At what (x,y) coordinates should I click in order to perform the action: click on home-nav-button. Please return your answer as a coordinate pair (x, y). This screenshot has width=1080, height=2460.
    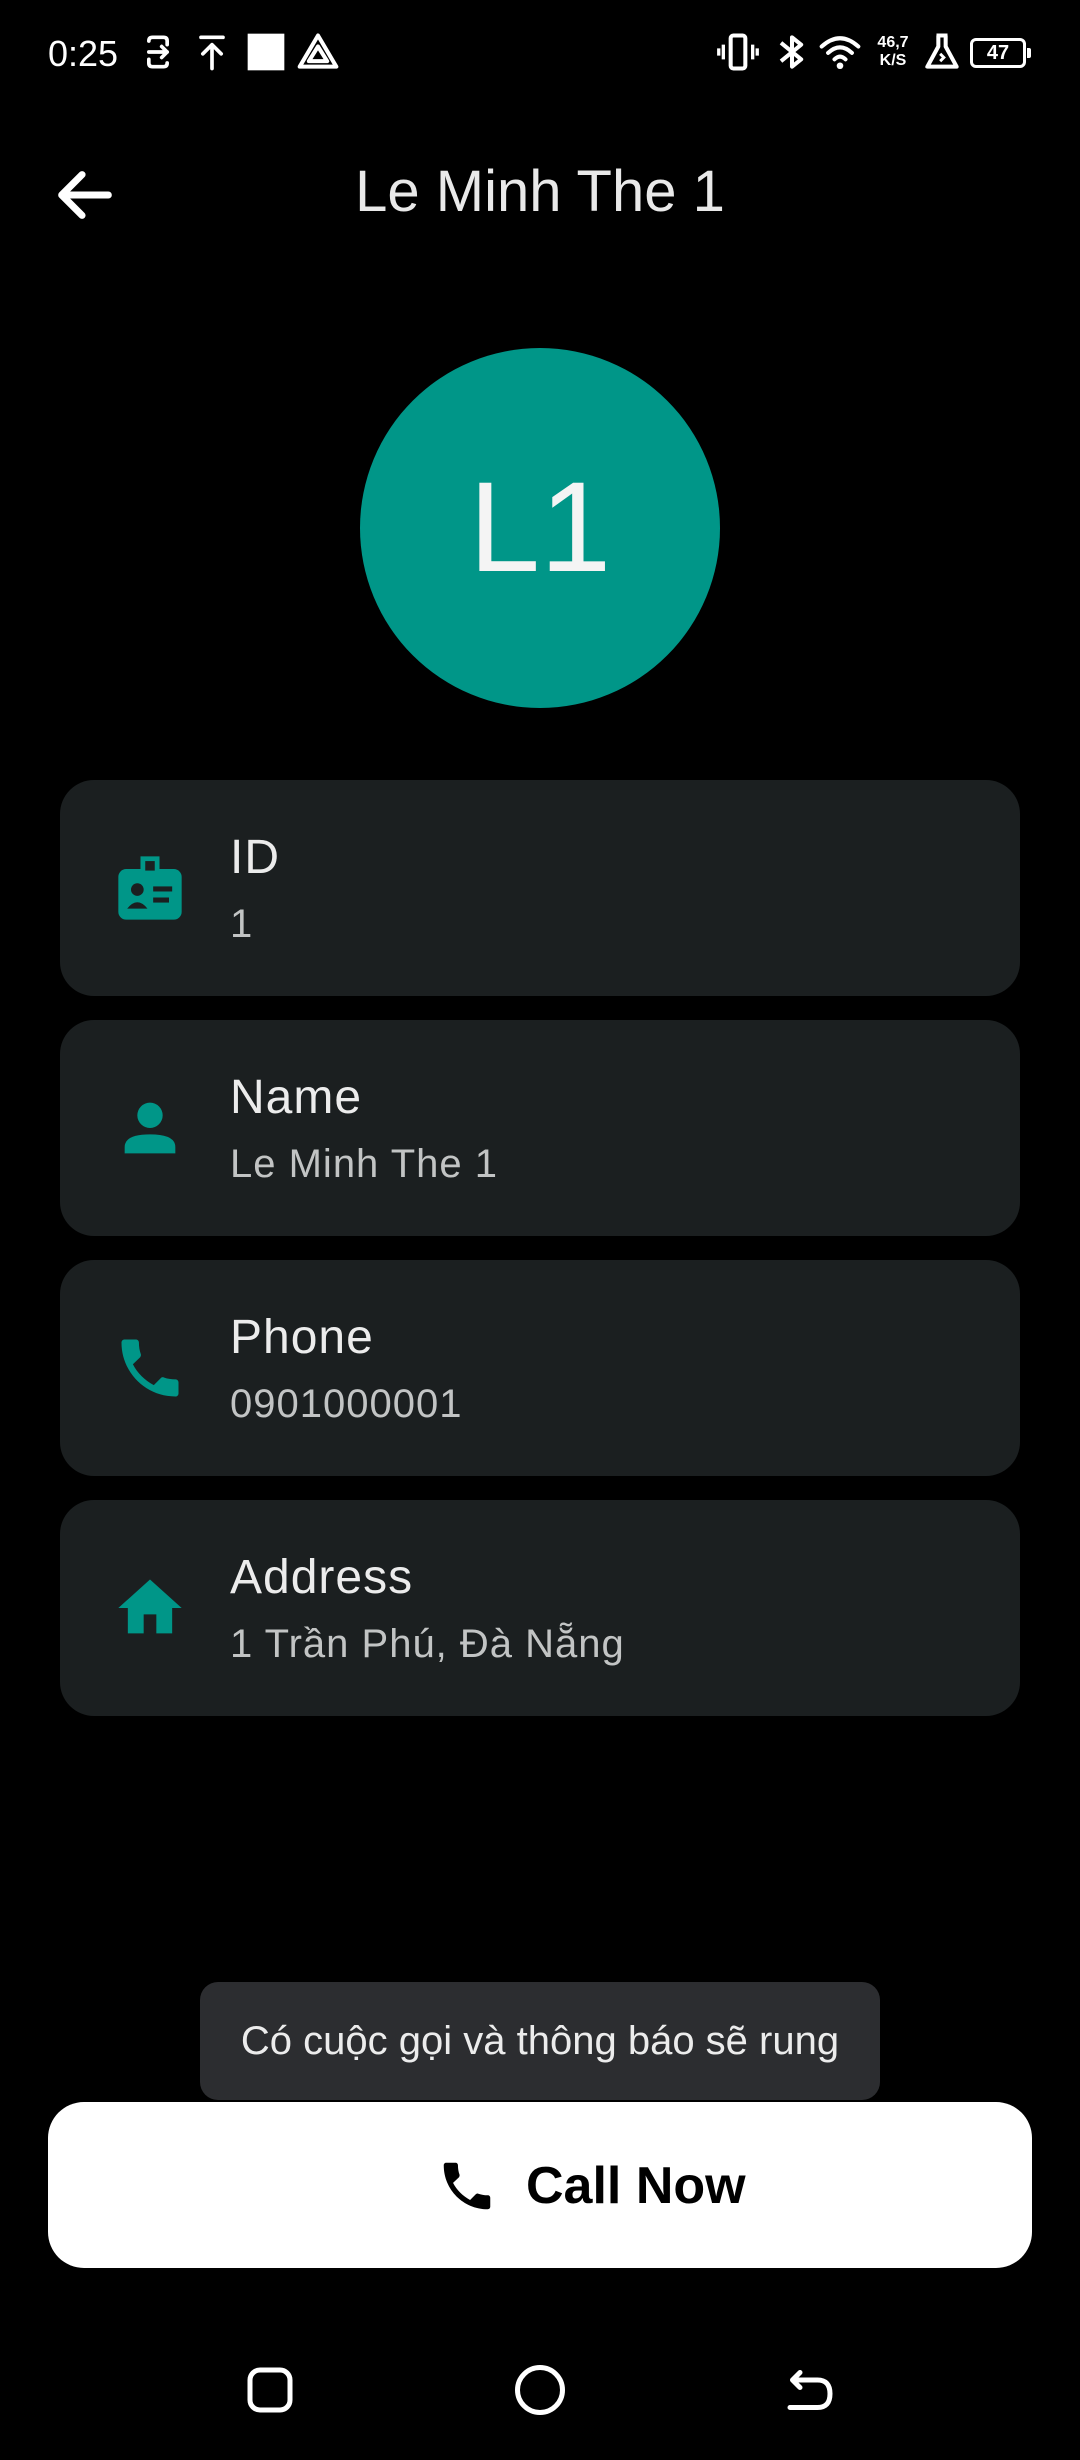
    Looking at the image, I should click on (540, 2390).